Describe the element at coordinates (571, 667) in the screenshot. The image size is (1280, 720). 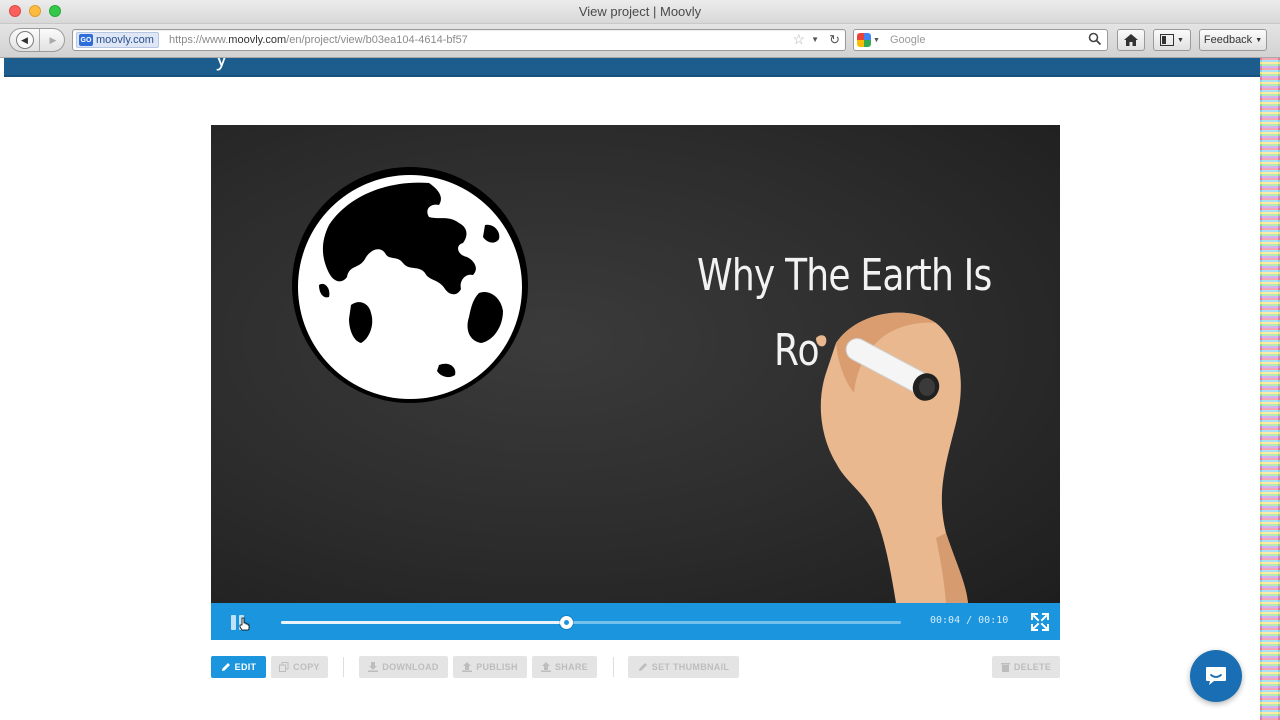
I see `share-label: SHARE` at that location.